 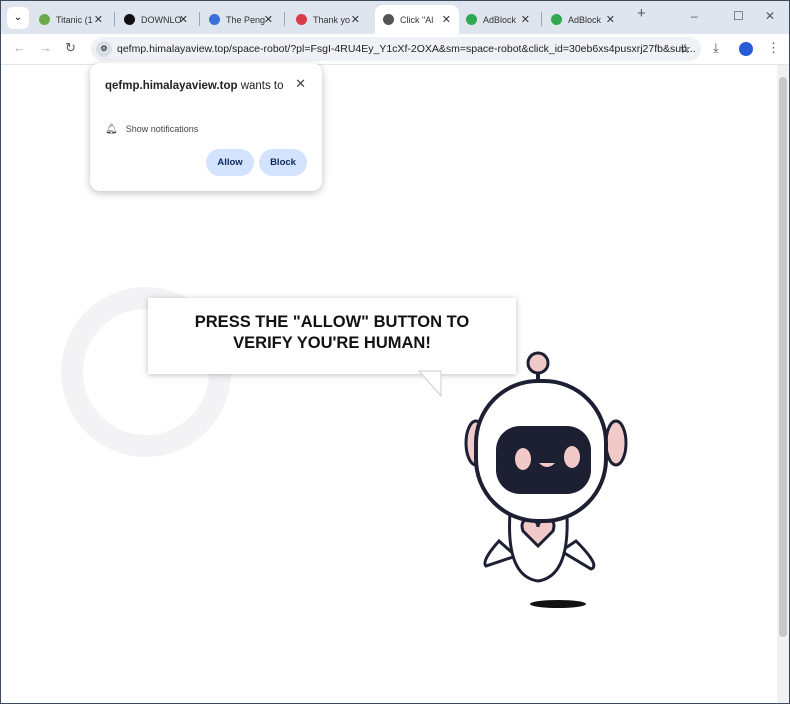 What do you see at coordinates (214, 19) in the screenshot?
I see `loading-spinner-icon` at bounding box center [214, 19].